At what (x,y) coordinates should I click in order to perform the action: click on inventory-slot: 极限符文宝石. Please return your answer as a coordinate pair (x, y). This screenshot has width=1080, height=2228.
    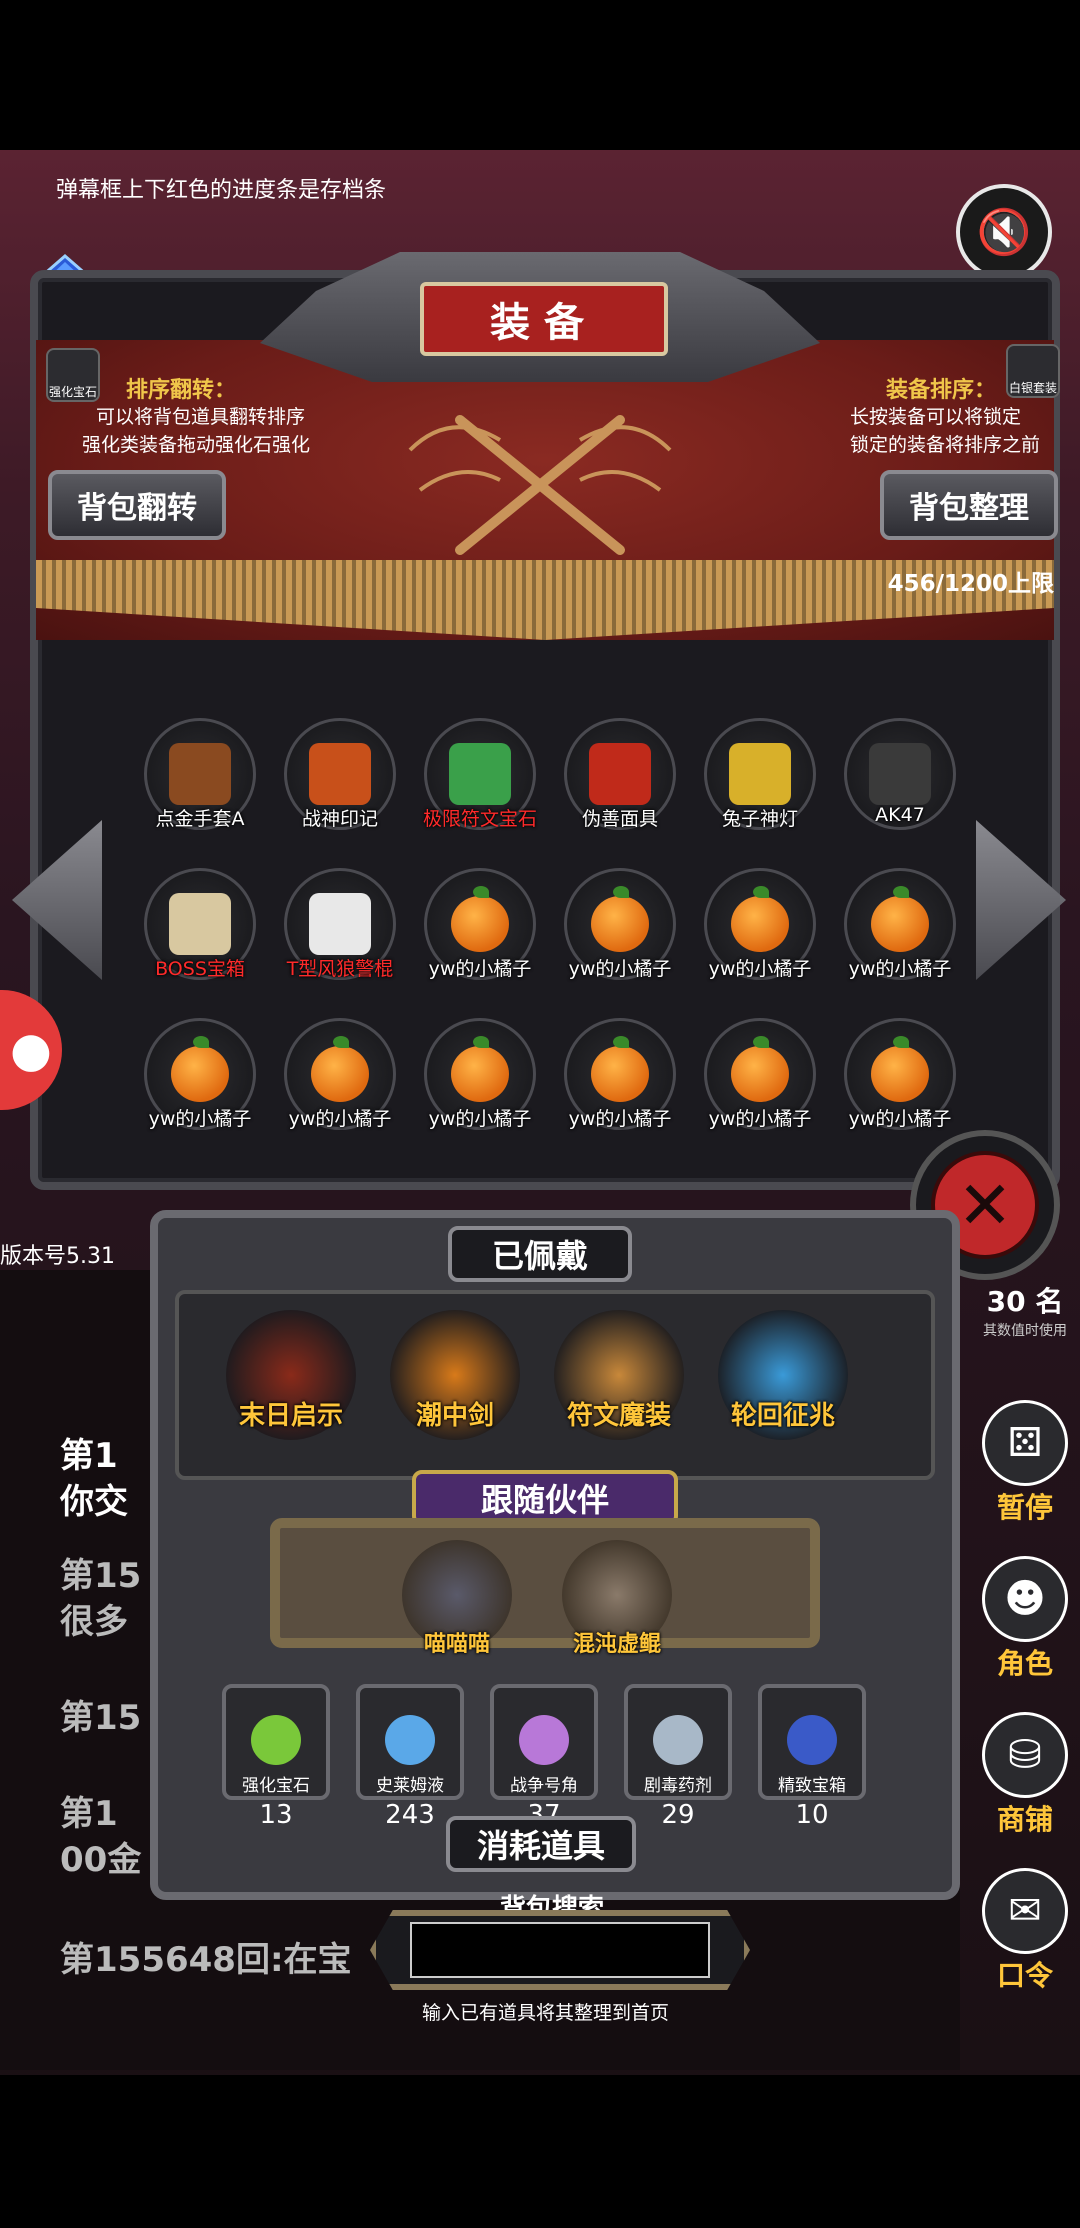
    Looking at the image, I should click on (480, 793).